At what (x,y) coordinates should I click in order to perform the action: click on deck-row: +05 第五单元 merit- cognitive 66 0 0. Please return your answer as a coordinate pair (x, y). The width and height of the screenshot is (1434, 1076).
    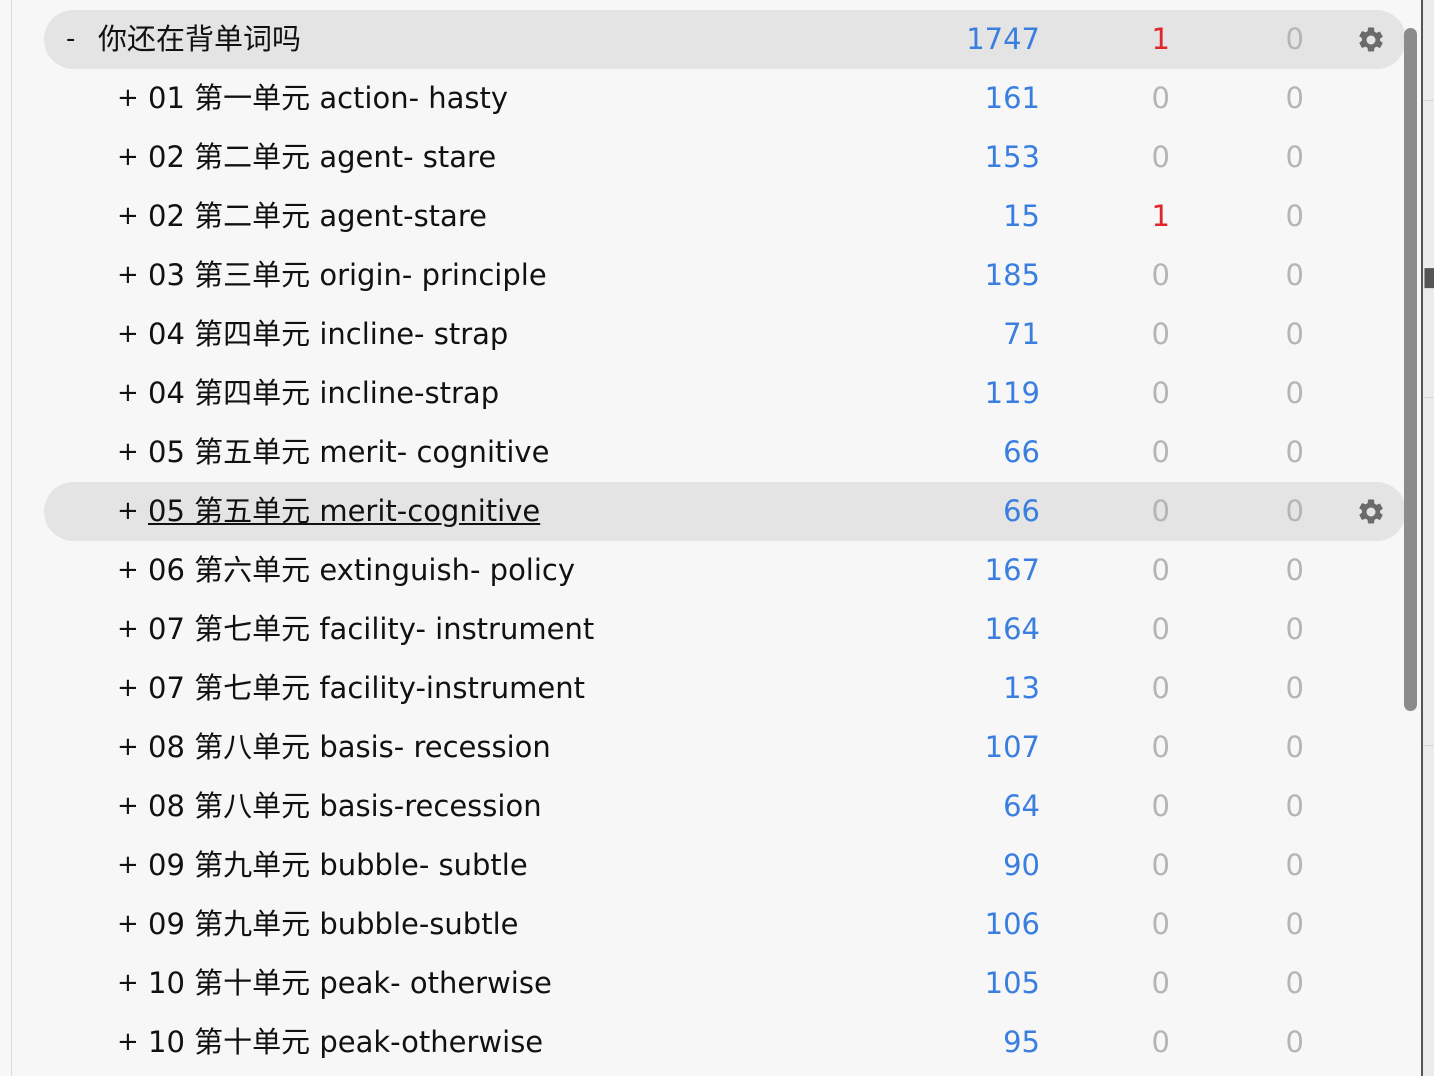
    Looking at the image, I should click on (725, 452).